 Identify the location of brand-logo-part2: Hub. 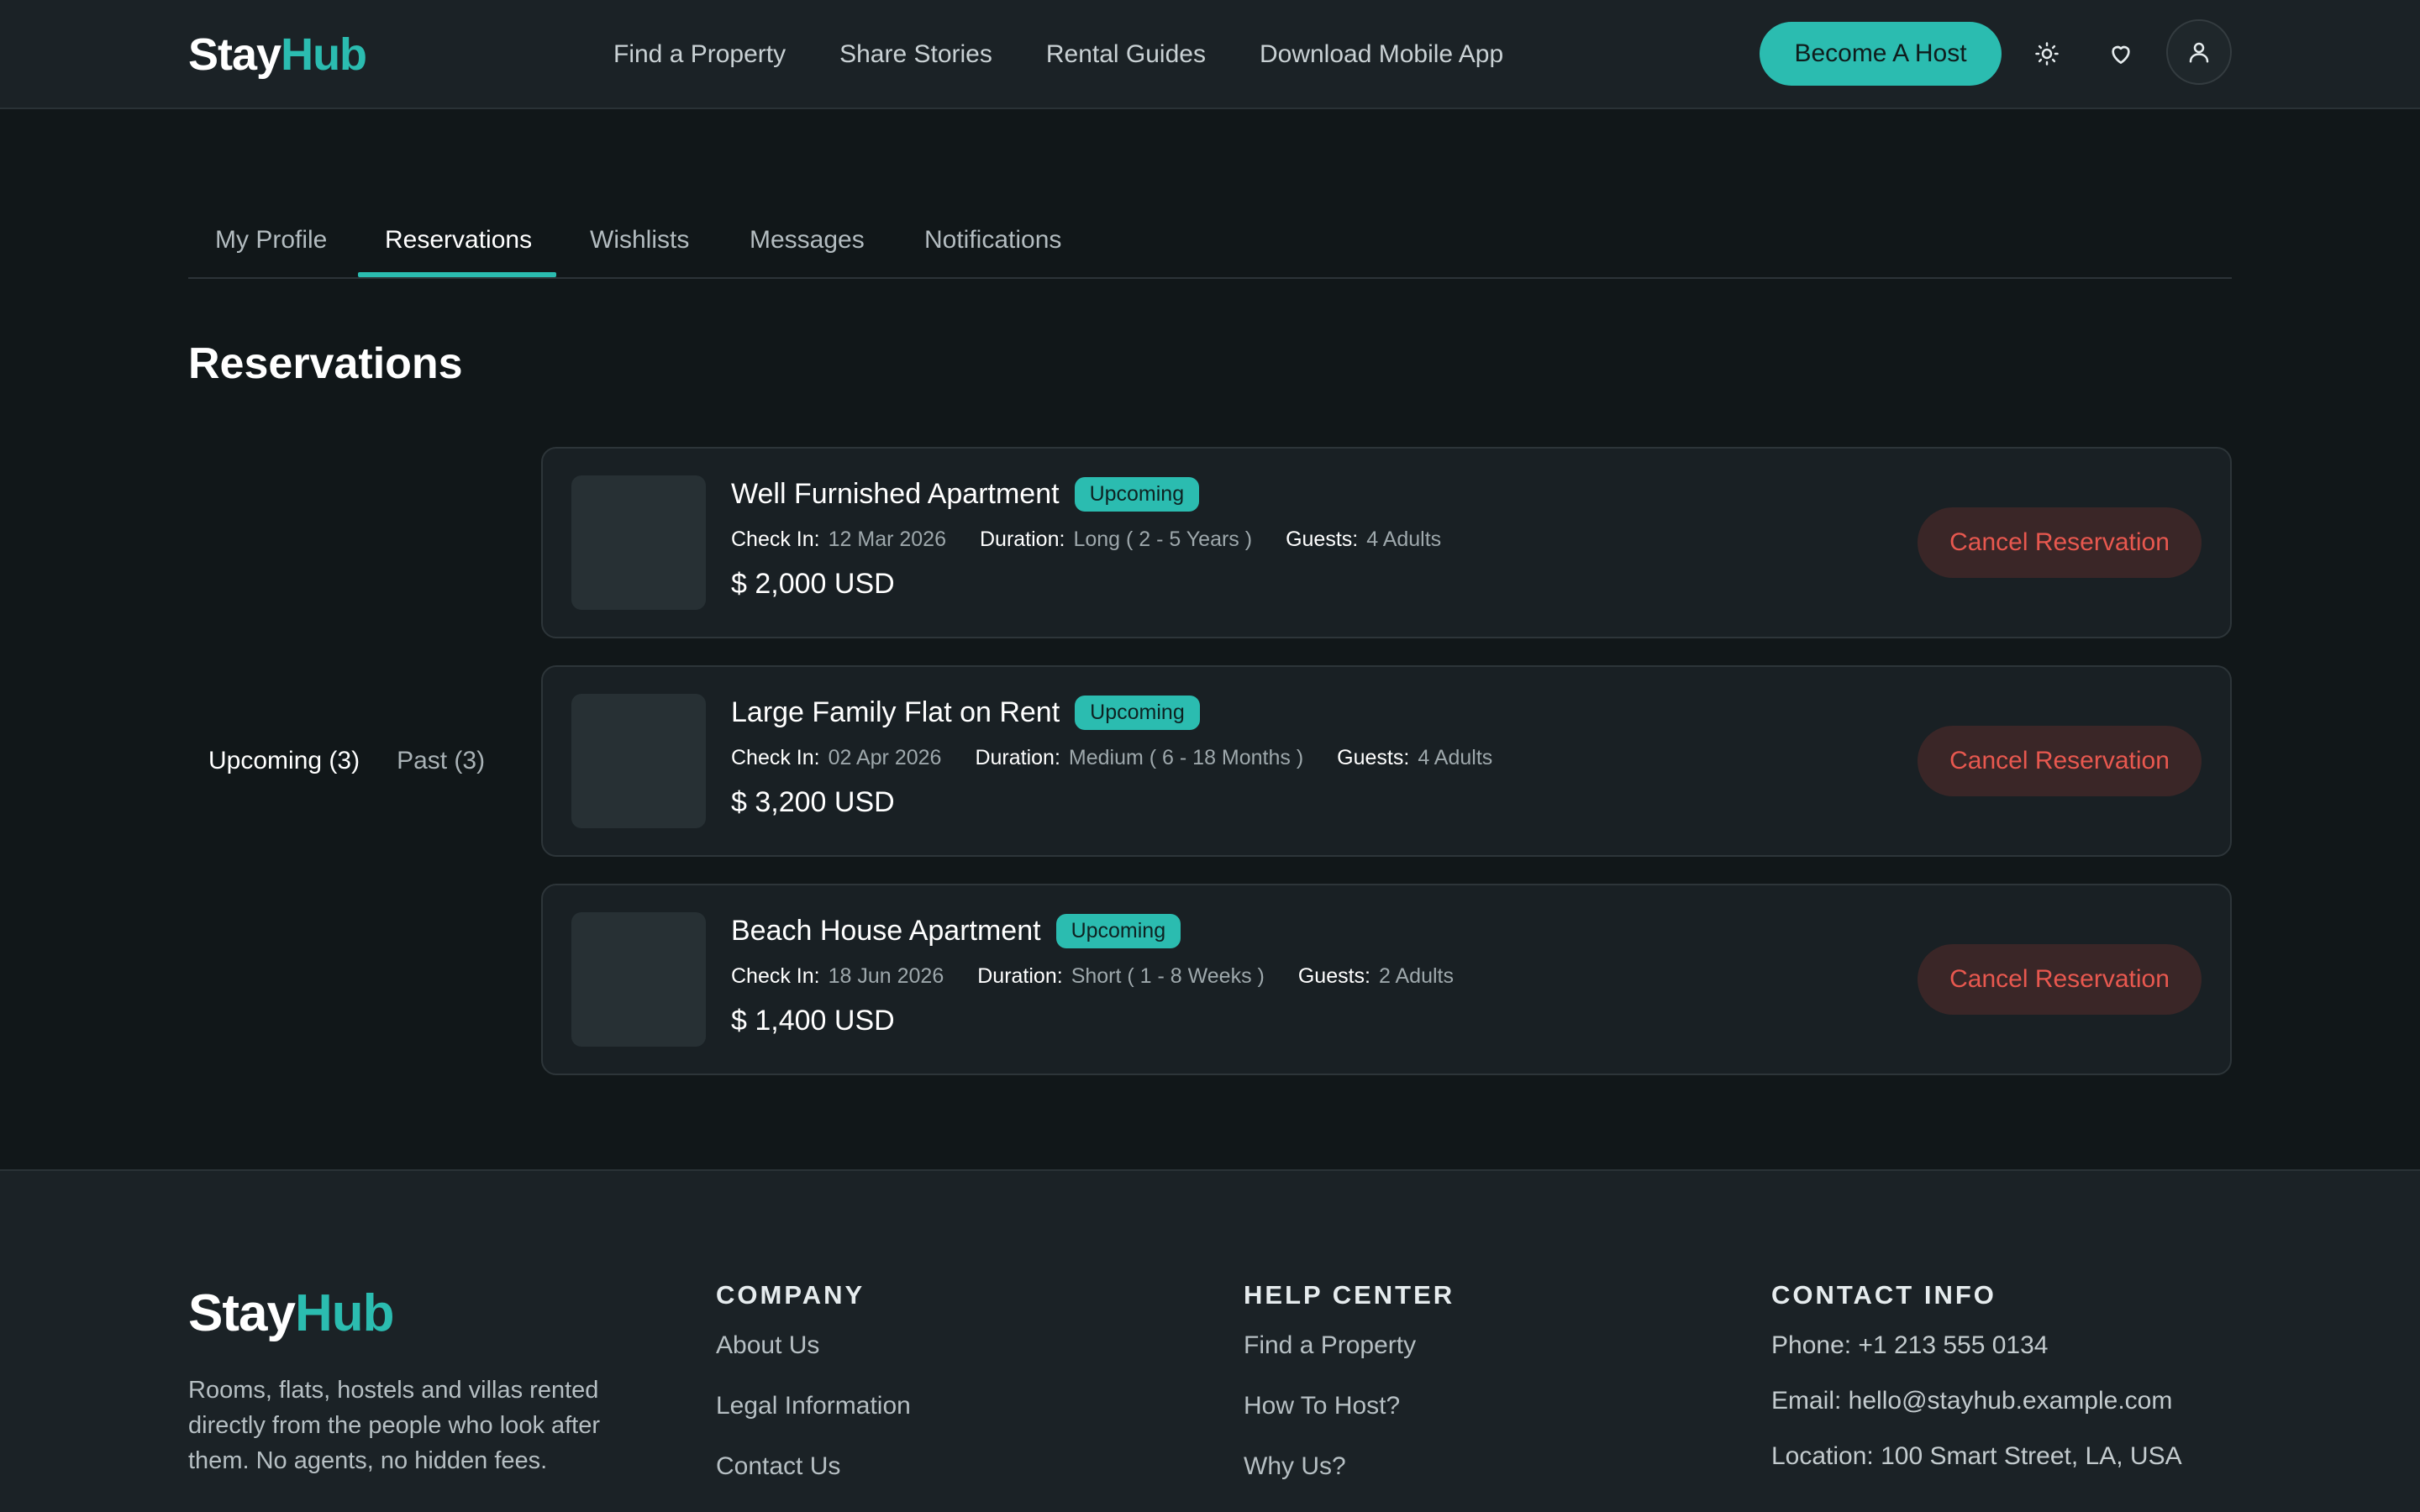
(324, 54).